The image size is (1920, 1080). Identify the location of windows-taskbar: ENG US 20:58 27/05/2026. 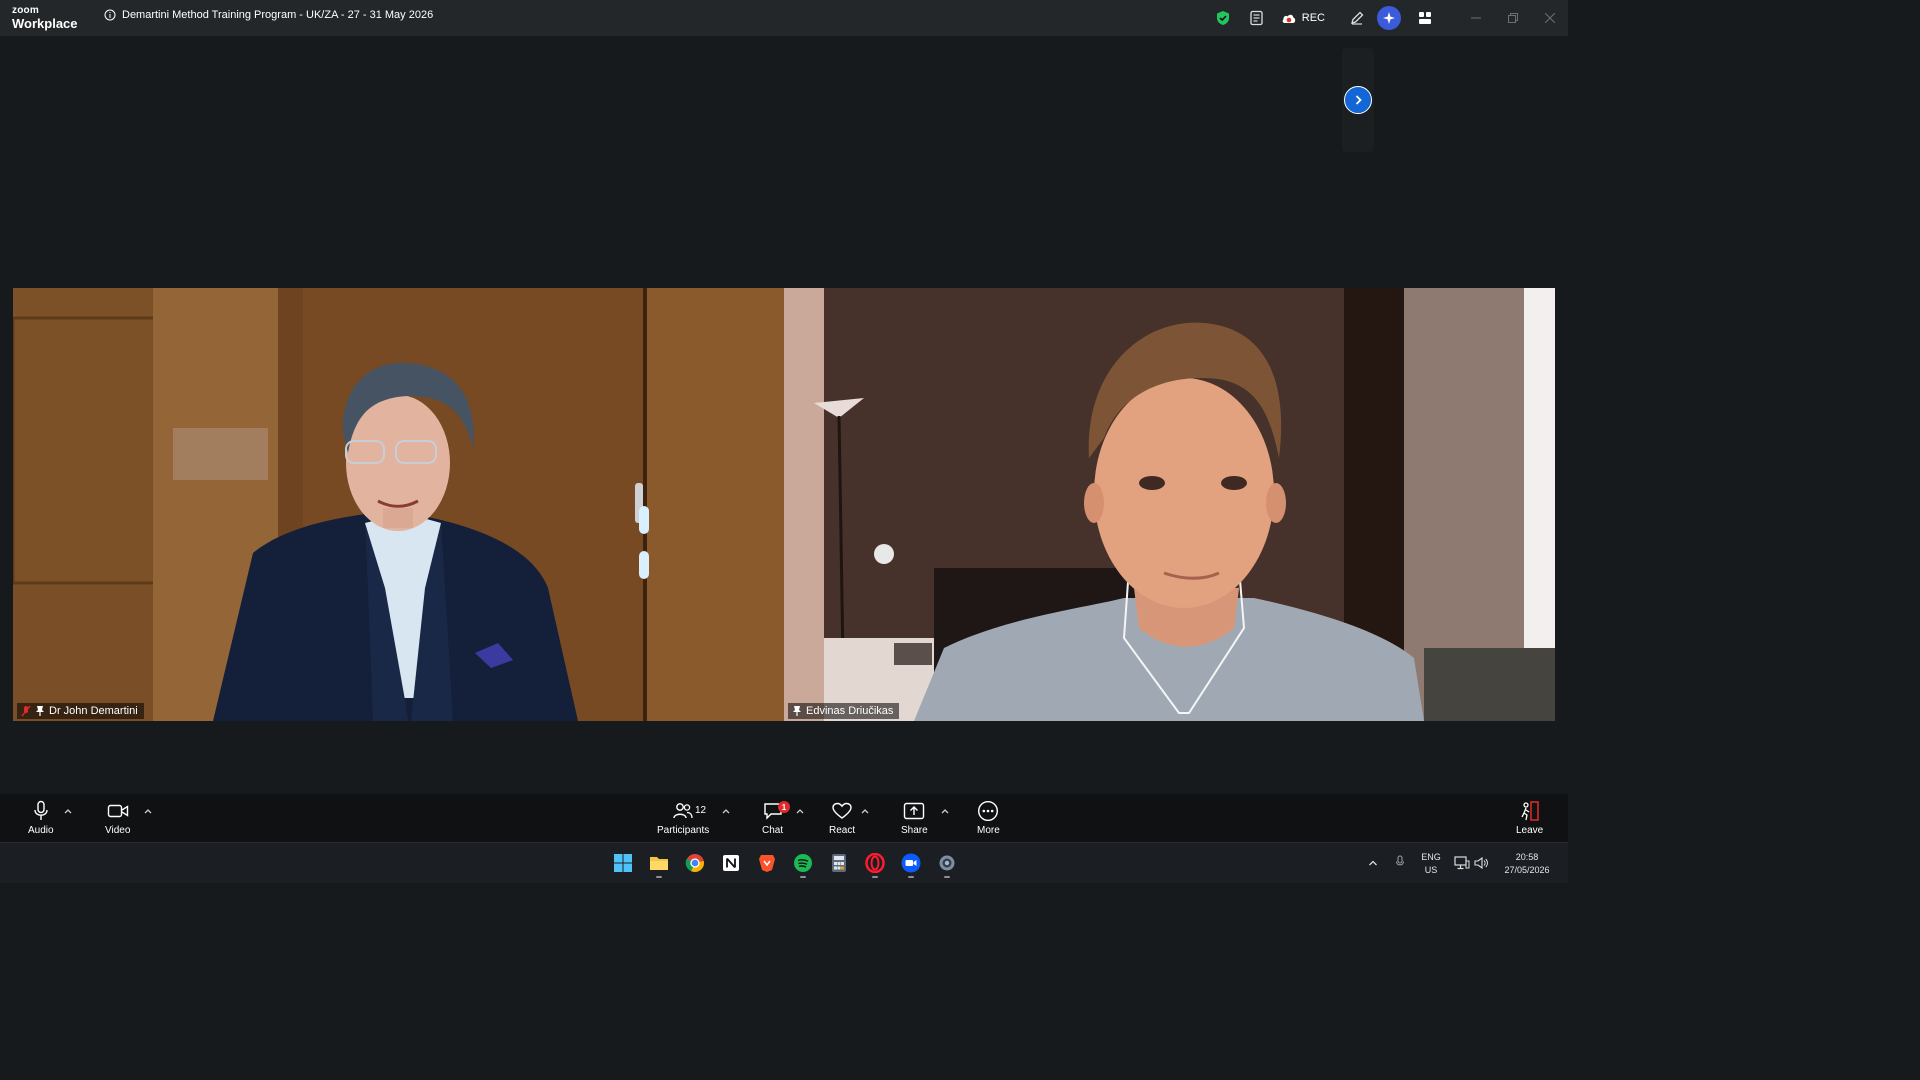
(784, 862).